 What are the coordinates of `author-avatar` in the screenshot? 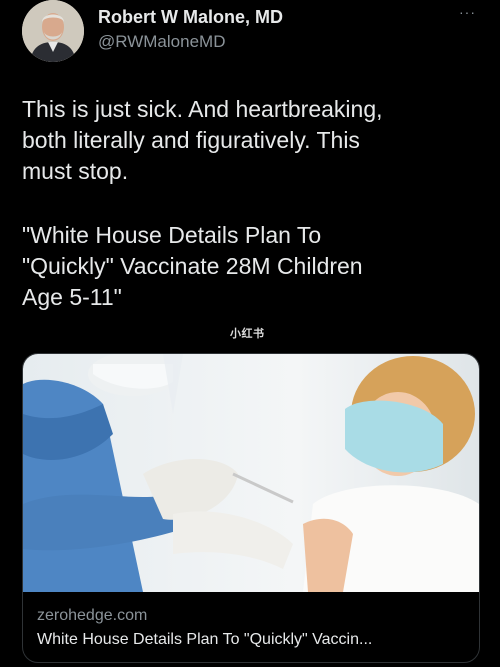 It's located at (53, 31).